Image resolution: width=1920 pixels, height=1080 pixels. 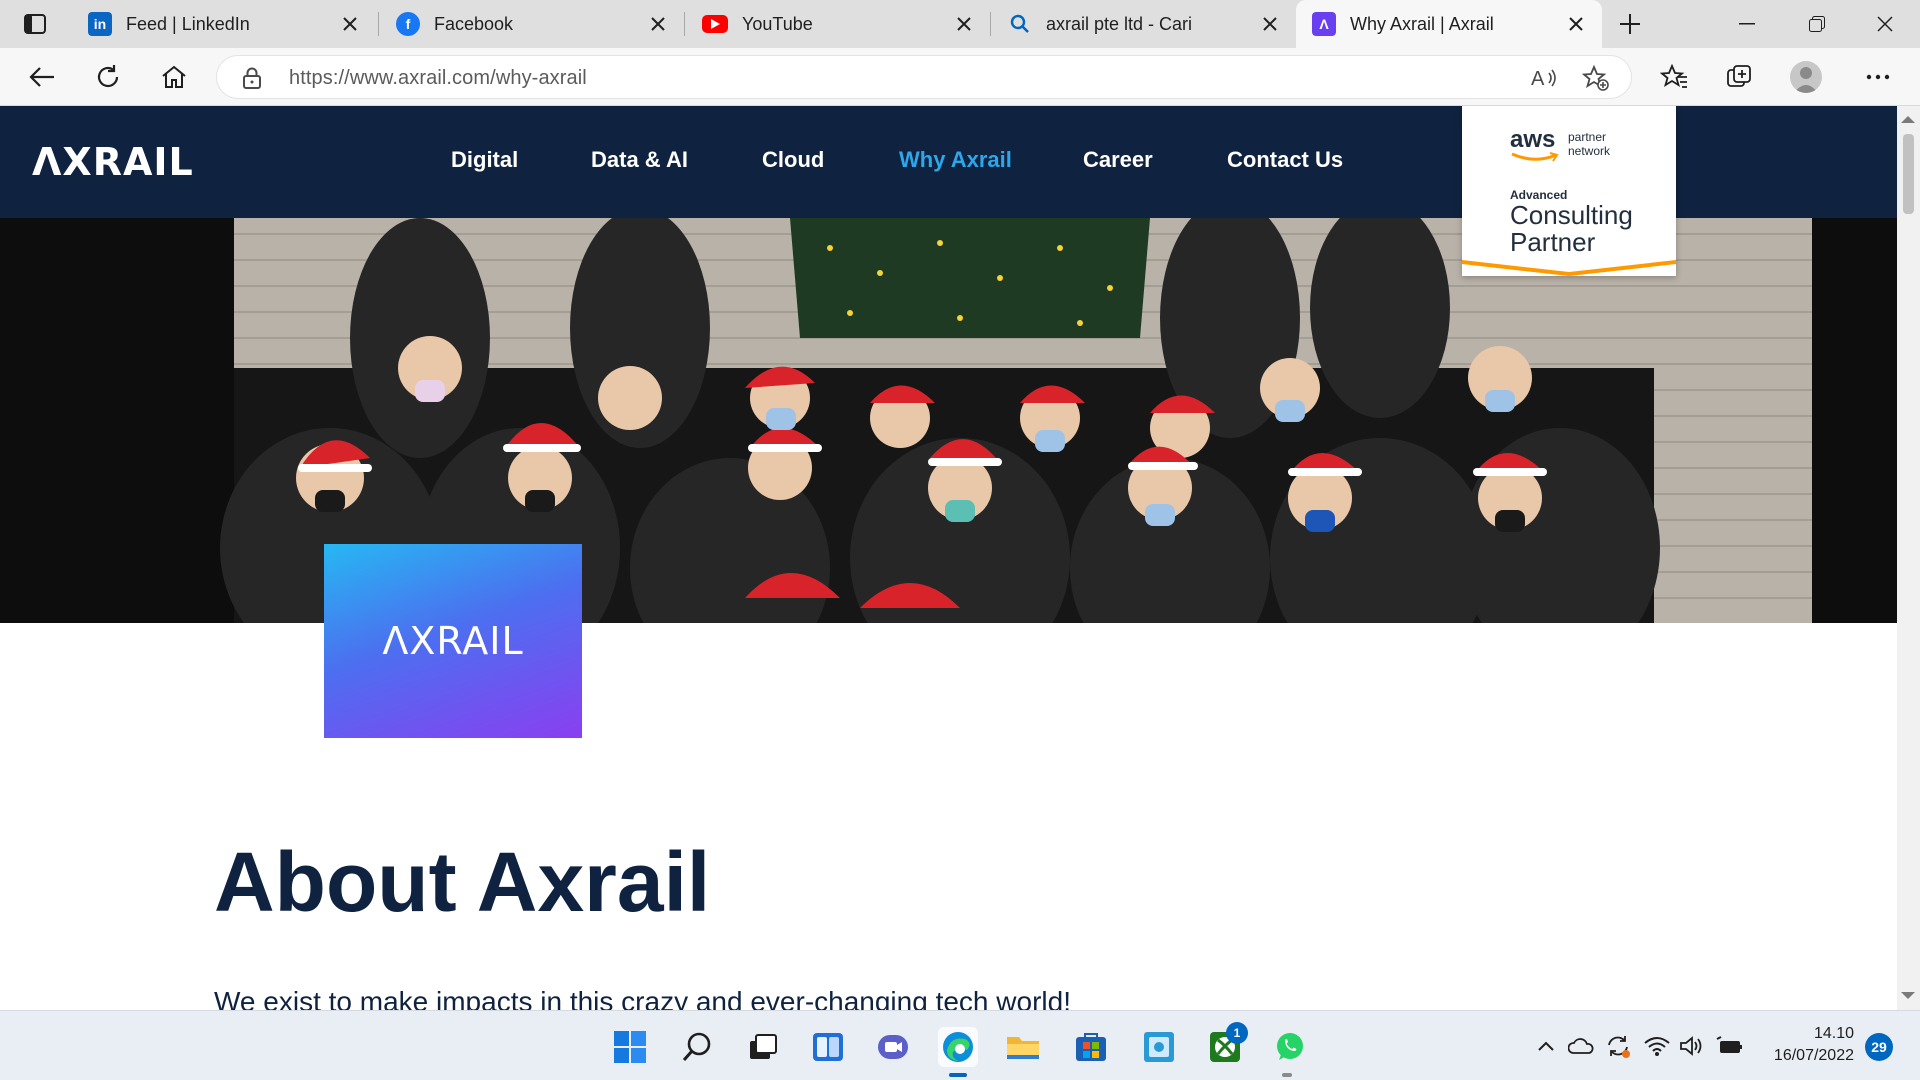 I want to click on refresh-button, so click(x=108, y=77).